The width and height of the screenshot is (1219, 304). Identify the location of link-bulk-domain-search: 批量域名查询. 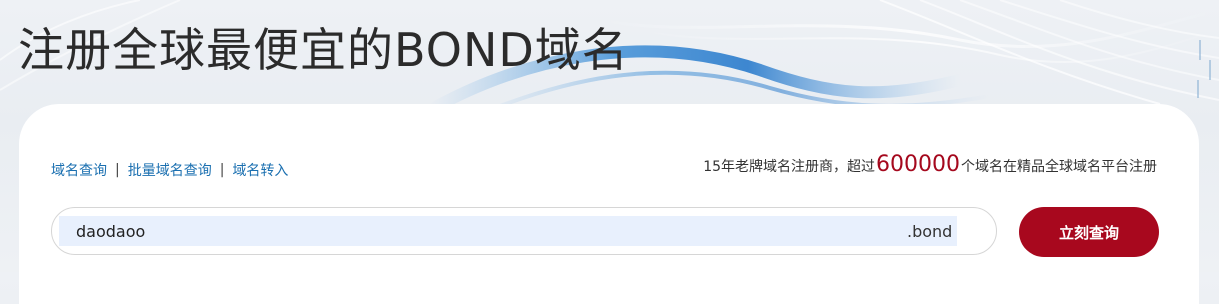
(170, 170).